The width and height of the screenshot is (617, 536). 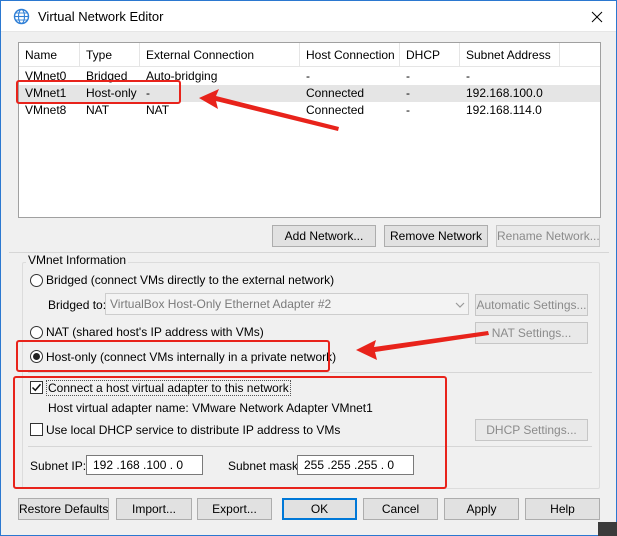 I want to click on nat-radio, so click(x=36, y=332).